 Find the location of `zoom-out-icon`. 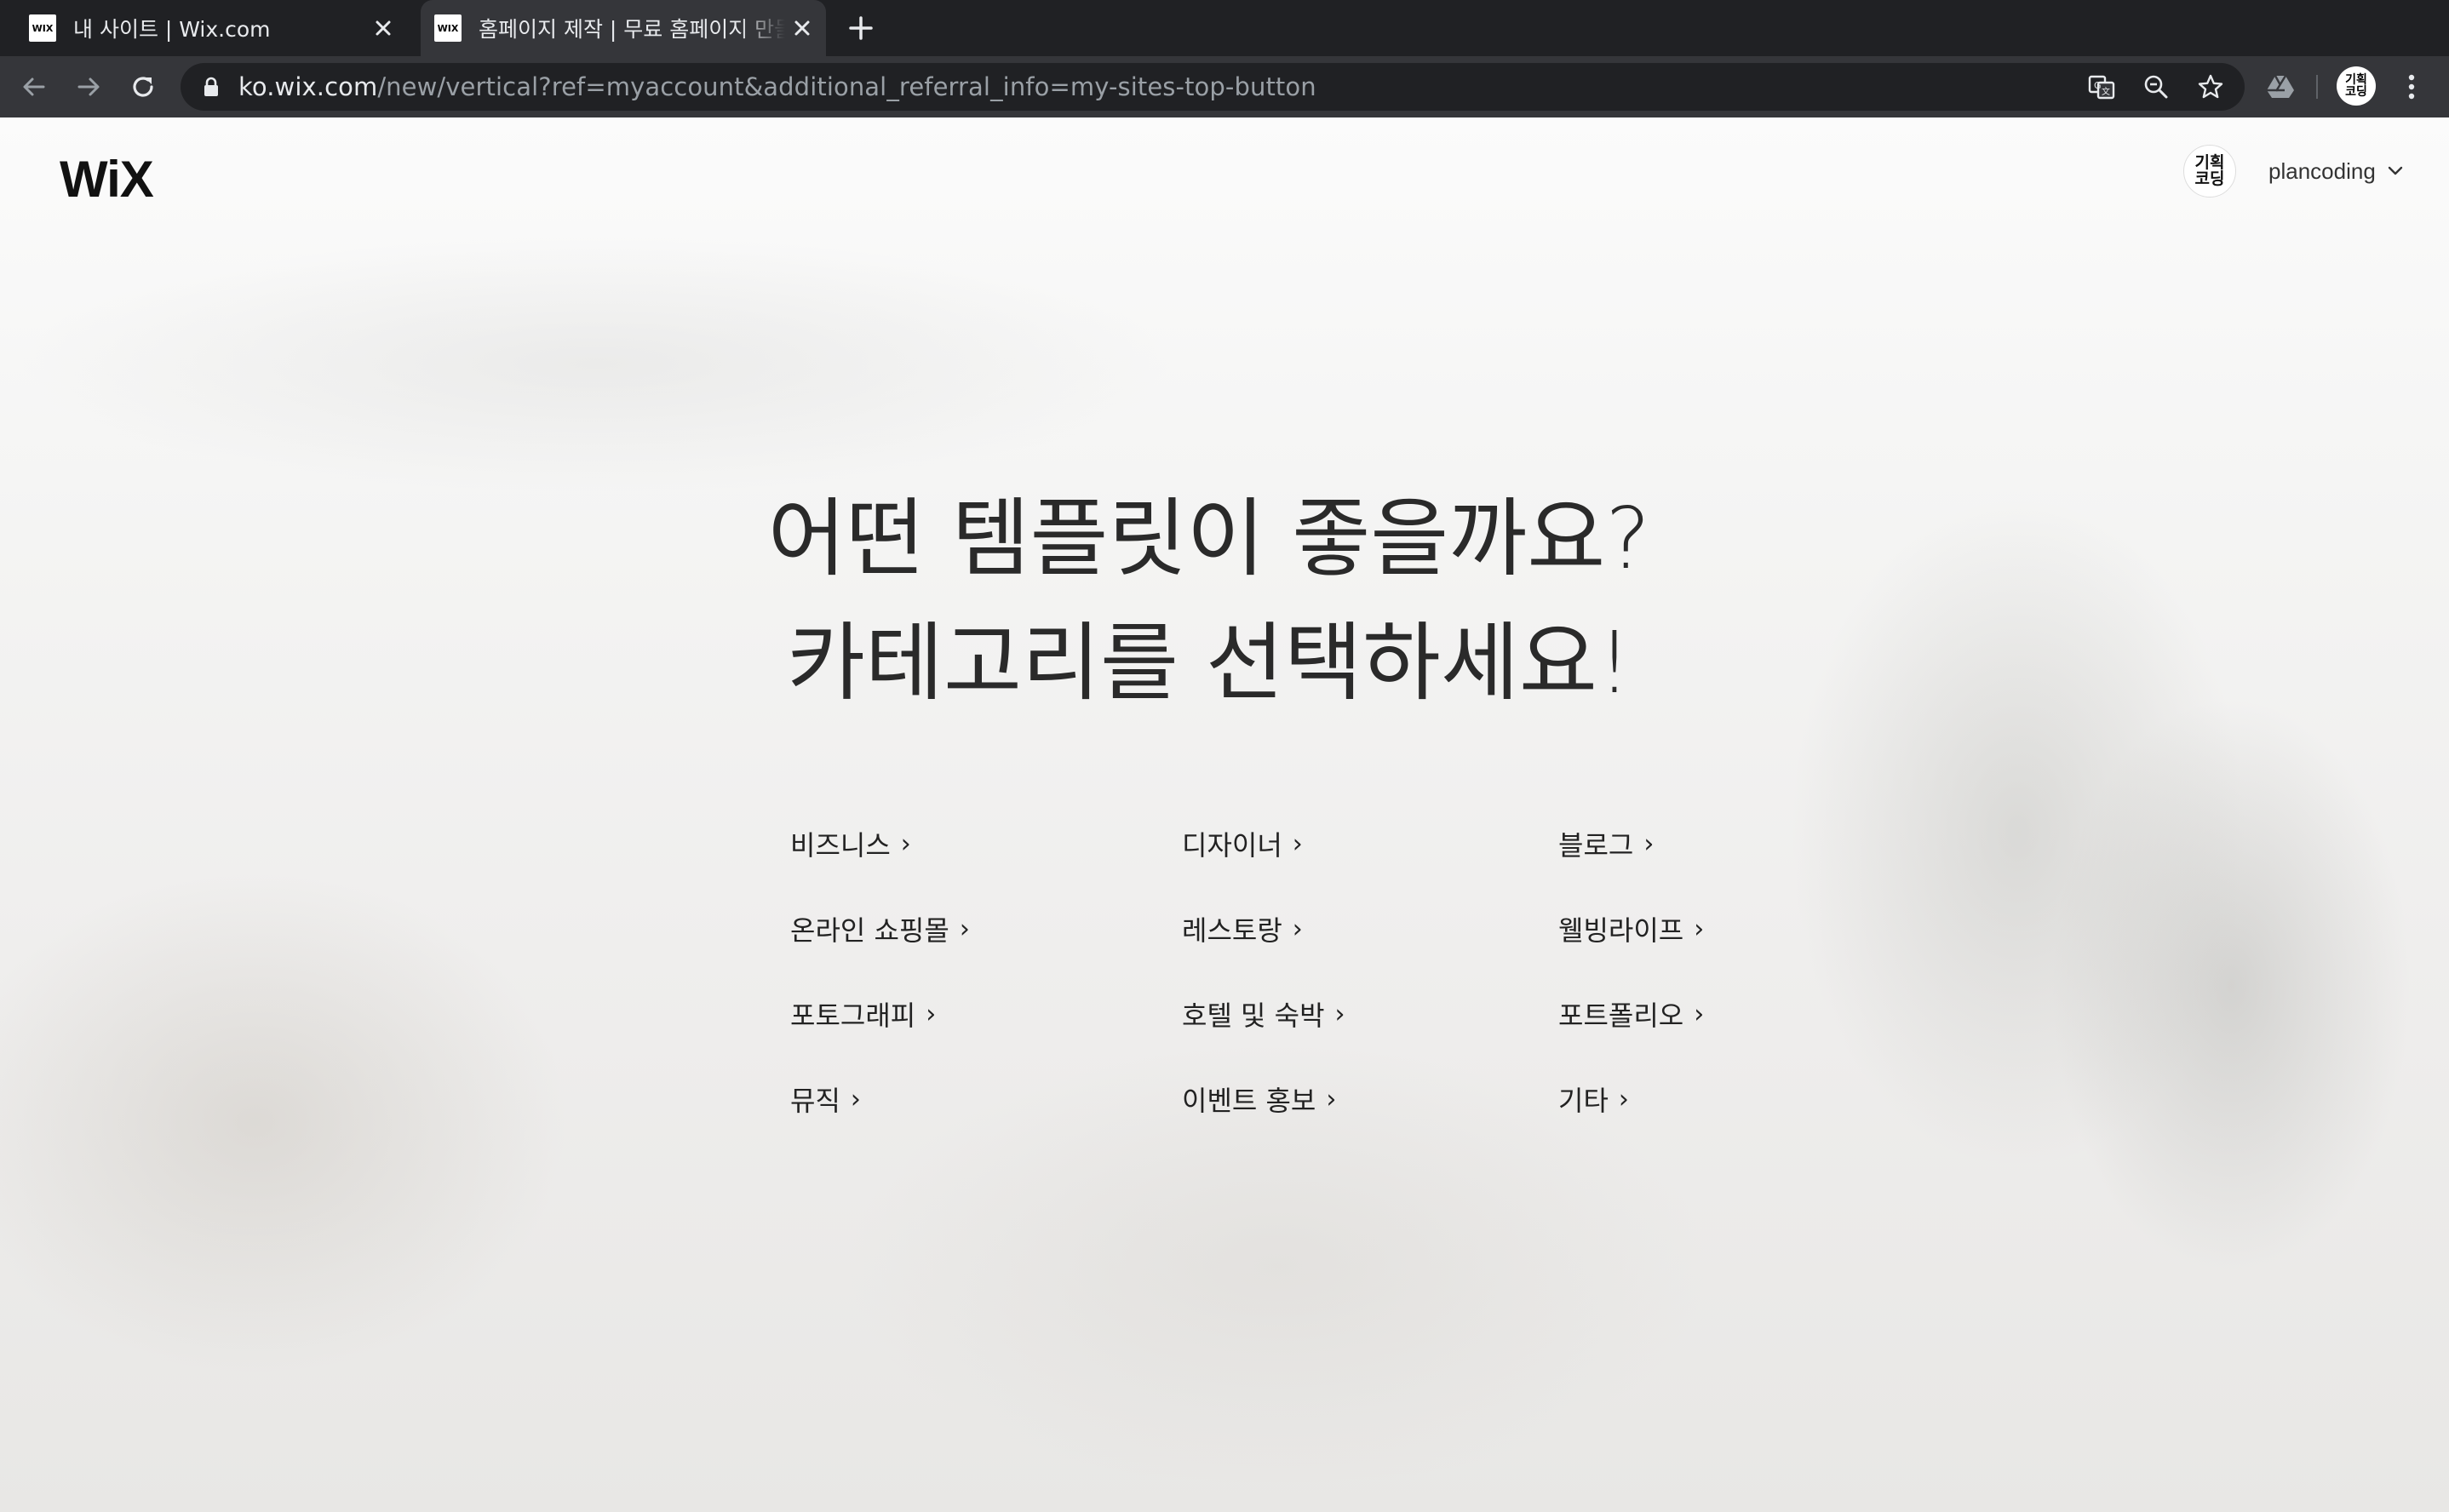

zoom-out-icon is located at coordinates (2156, 87).